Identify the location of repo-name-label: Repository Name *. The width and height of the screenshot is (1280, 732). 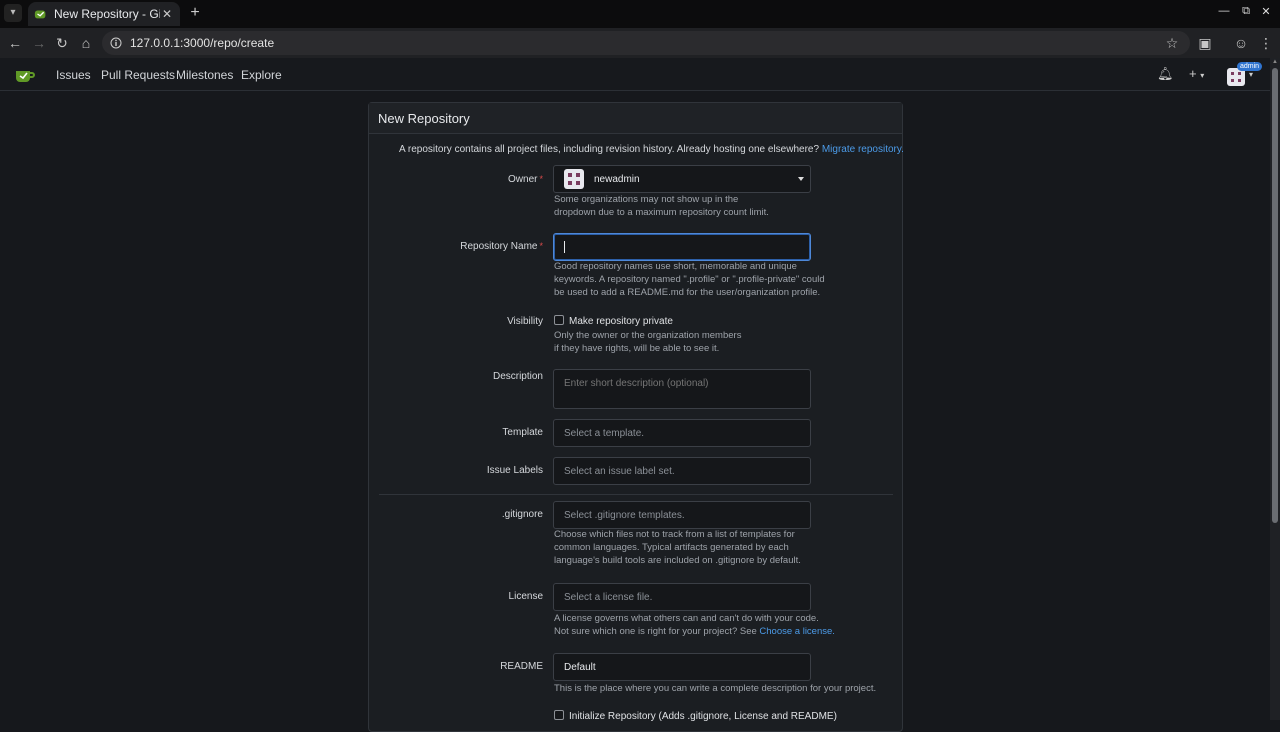
(501, 246).